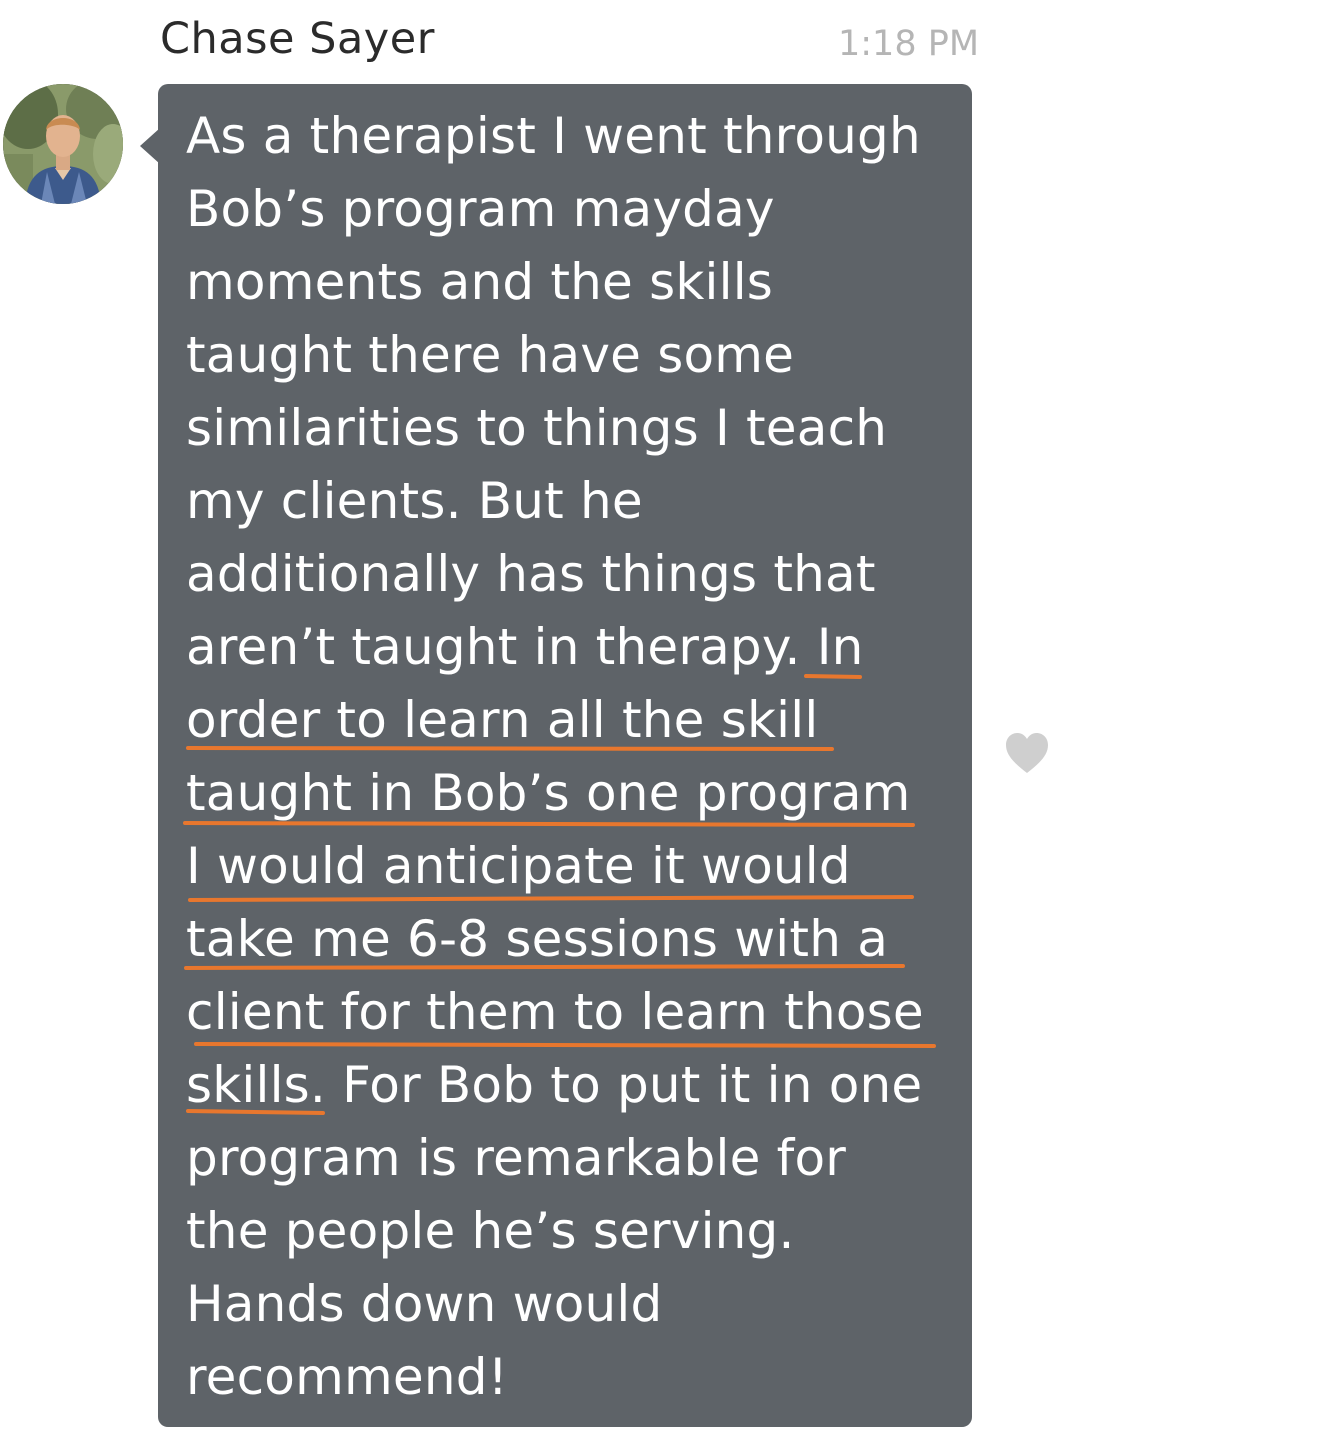 Image resolution: width=1331 pixels, height=1439 pixels. What do you see at coordinates (150, 146) in the screenshot?
I see `bubble-tail` at bounding box center [150, 146].